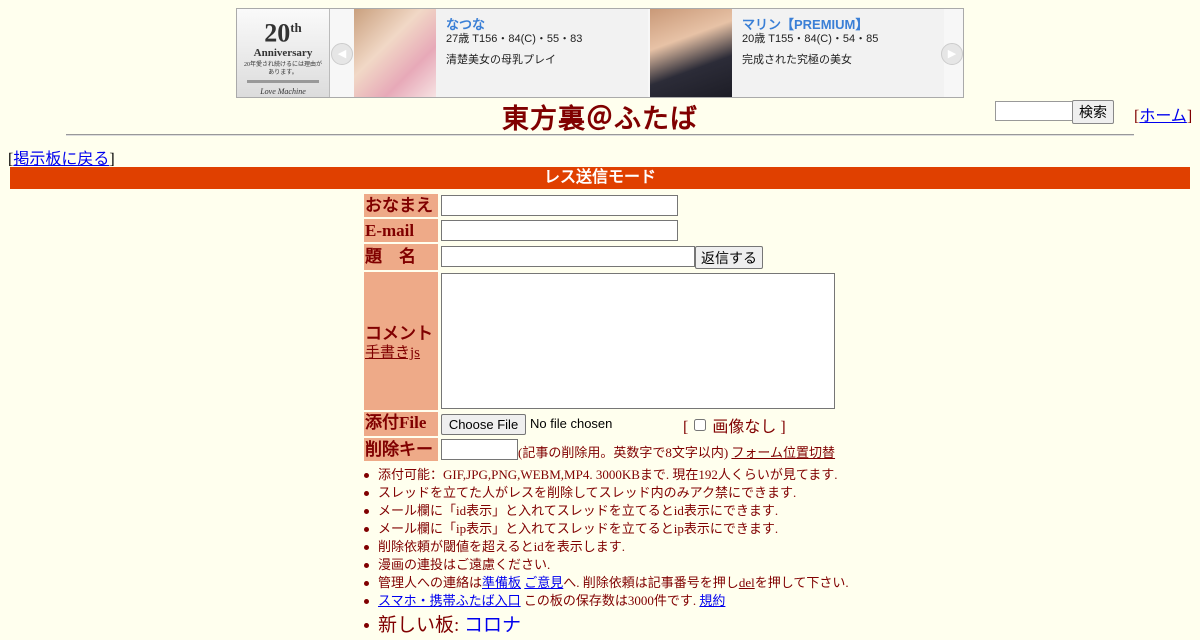  What do you see at coordinates (1035, 111) in the screenshot?
I see `search-input` at bounding box center [1035, 111].